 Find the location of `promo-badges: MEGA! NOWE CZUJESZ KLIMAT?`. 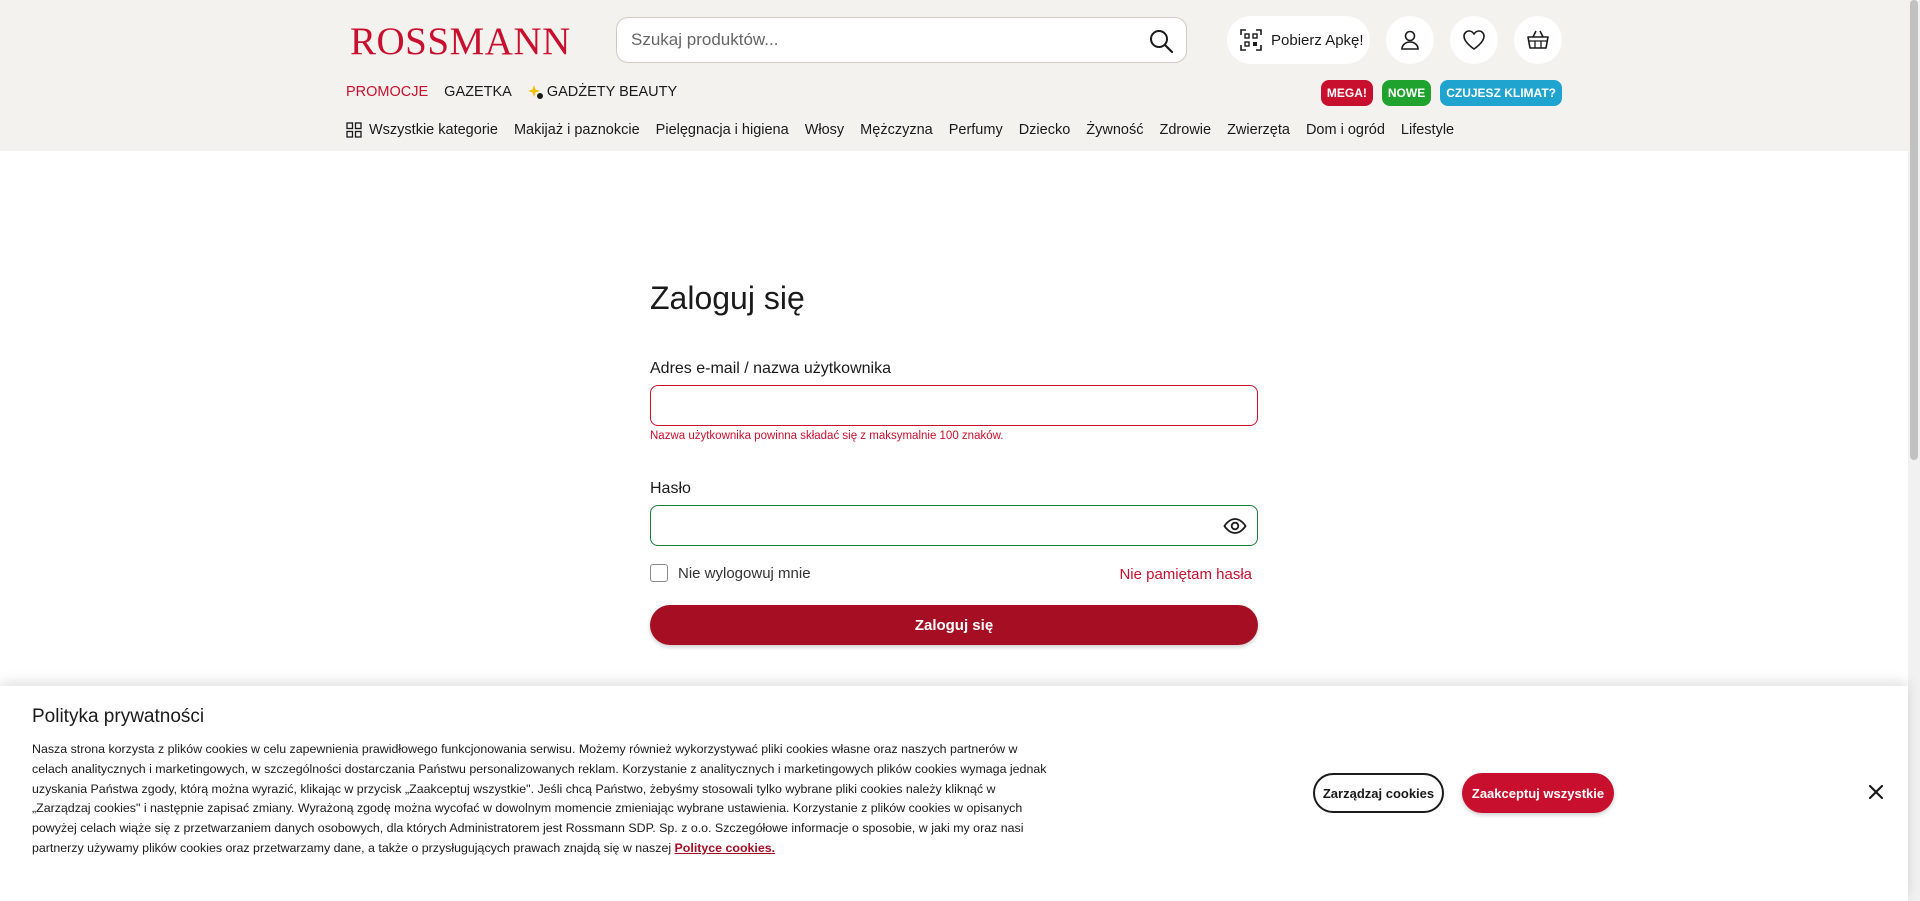

promo-badges: MEGA! NOWE CZUJESZ KLIMAT? is located at coordinates (1441, 93).